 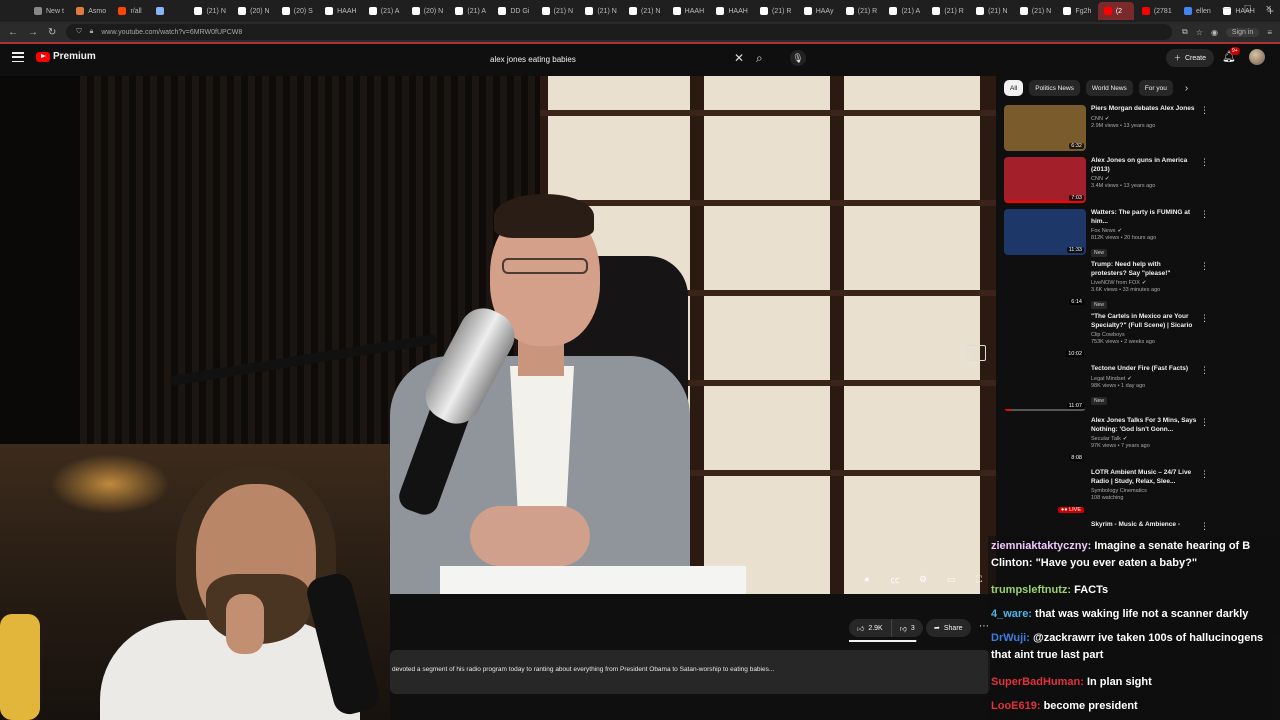 What do you see at coordinates (1226, 8) in the screenshot?
I see `minimize-icon: —` at bounding box center [1226, 8].